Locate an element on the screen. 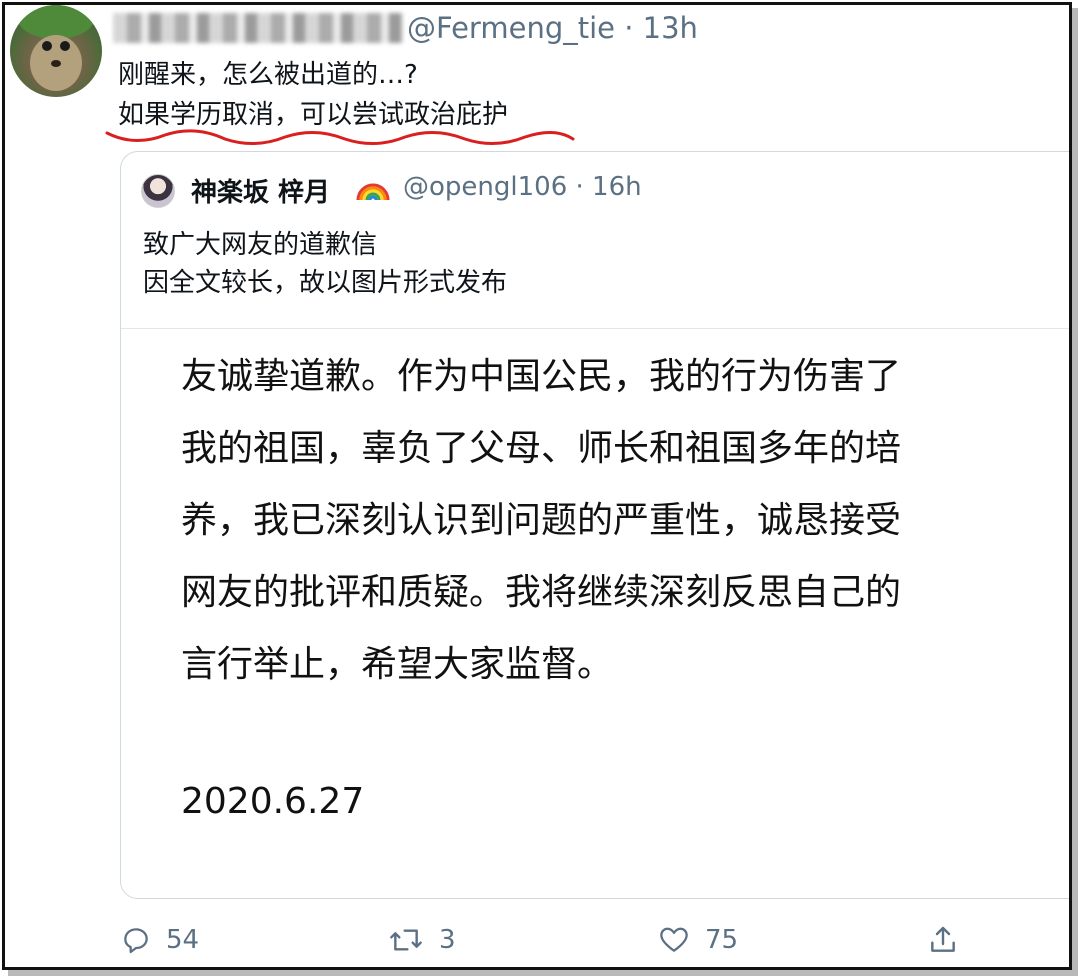  author-avatar is located at coordinates (56, 51).